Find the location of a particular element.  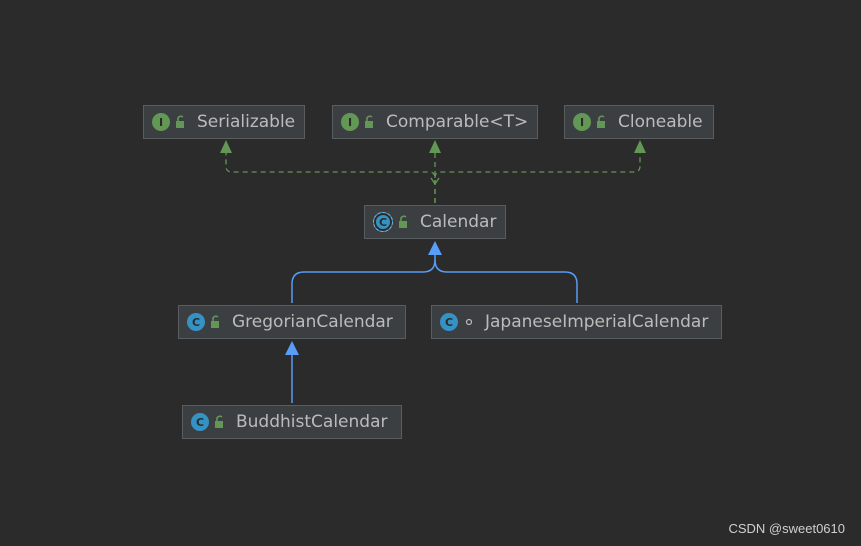

node-serializable: I Serializable is located at coordinates (224, 122).